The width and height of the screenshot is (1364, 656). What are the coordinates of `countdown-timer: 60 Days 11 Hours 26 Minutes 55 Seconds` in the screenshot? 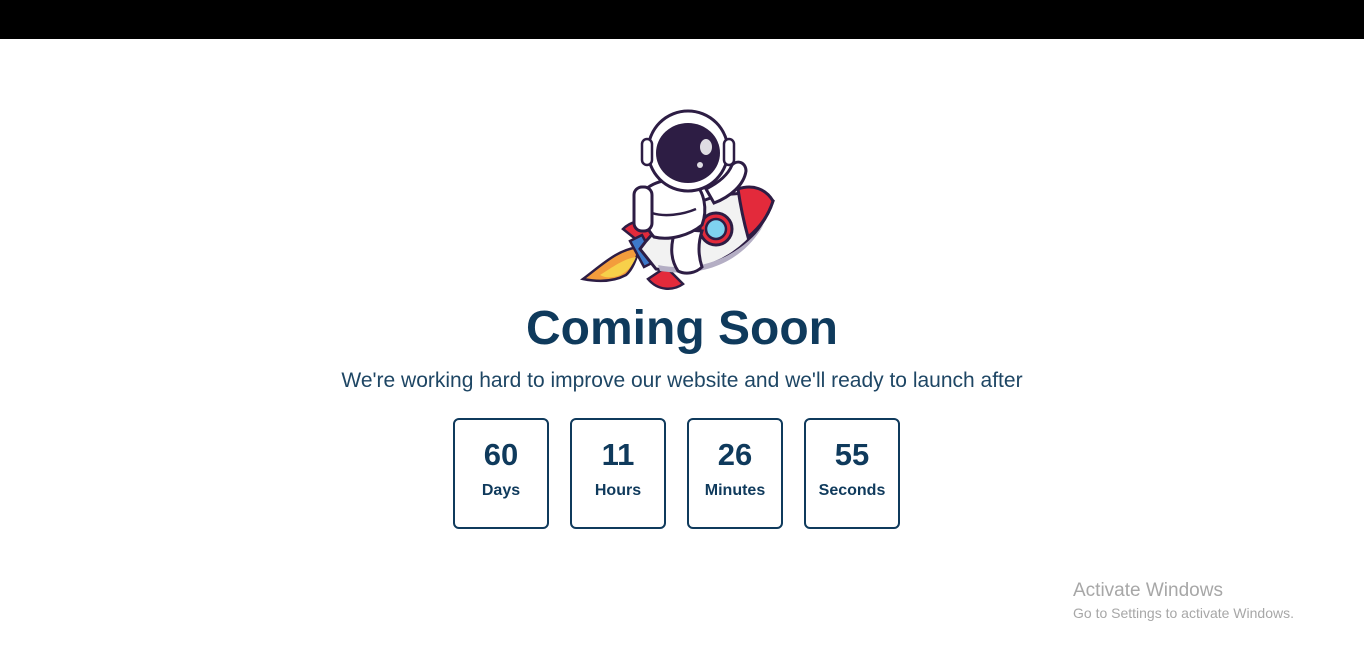 It's located at (676, 473).